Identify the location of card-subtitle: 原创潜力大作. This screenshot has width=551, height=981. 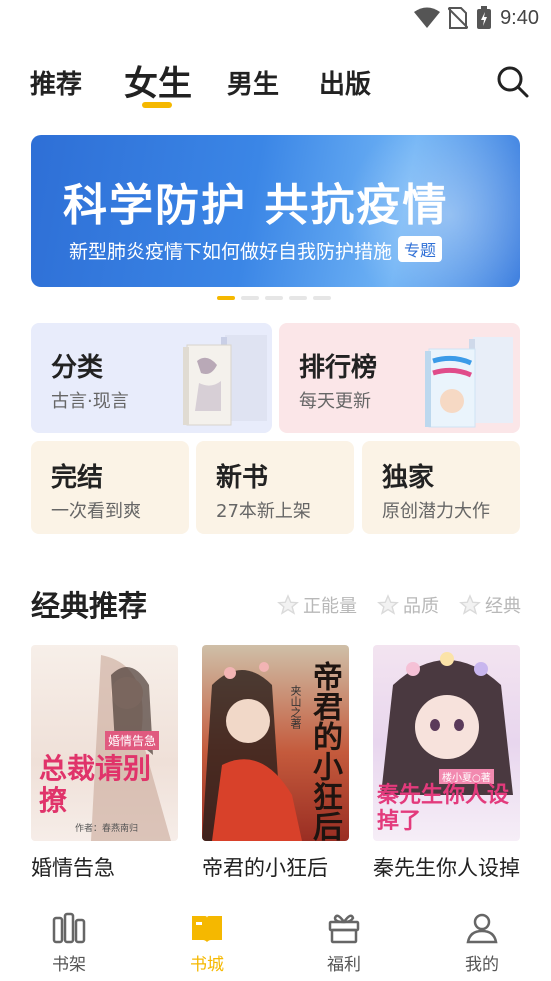
(436, 511).